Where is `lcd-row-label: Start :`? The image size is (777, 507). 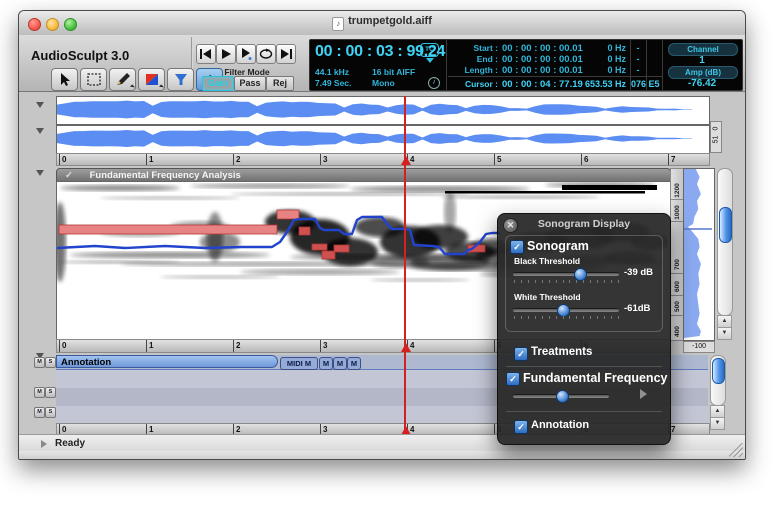
lcd-row-label: Start : is located at coordinates (485, 48).